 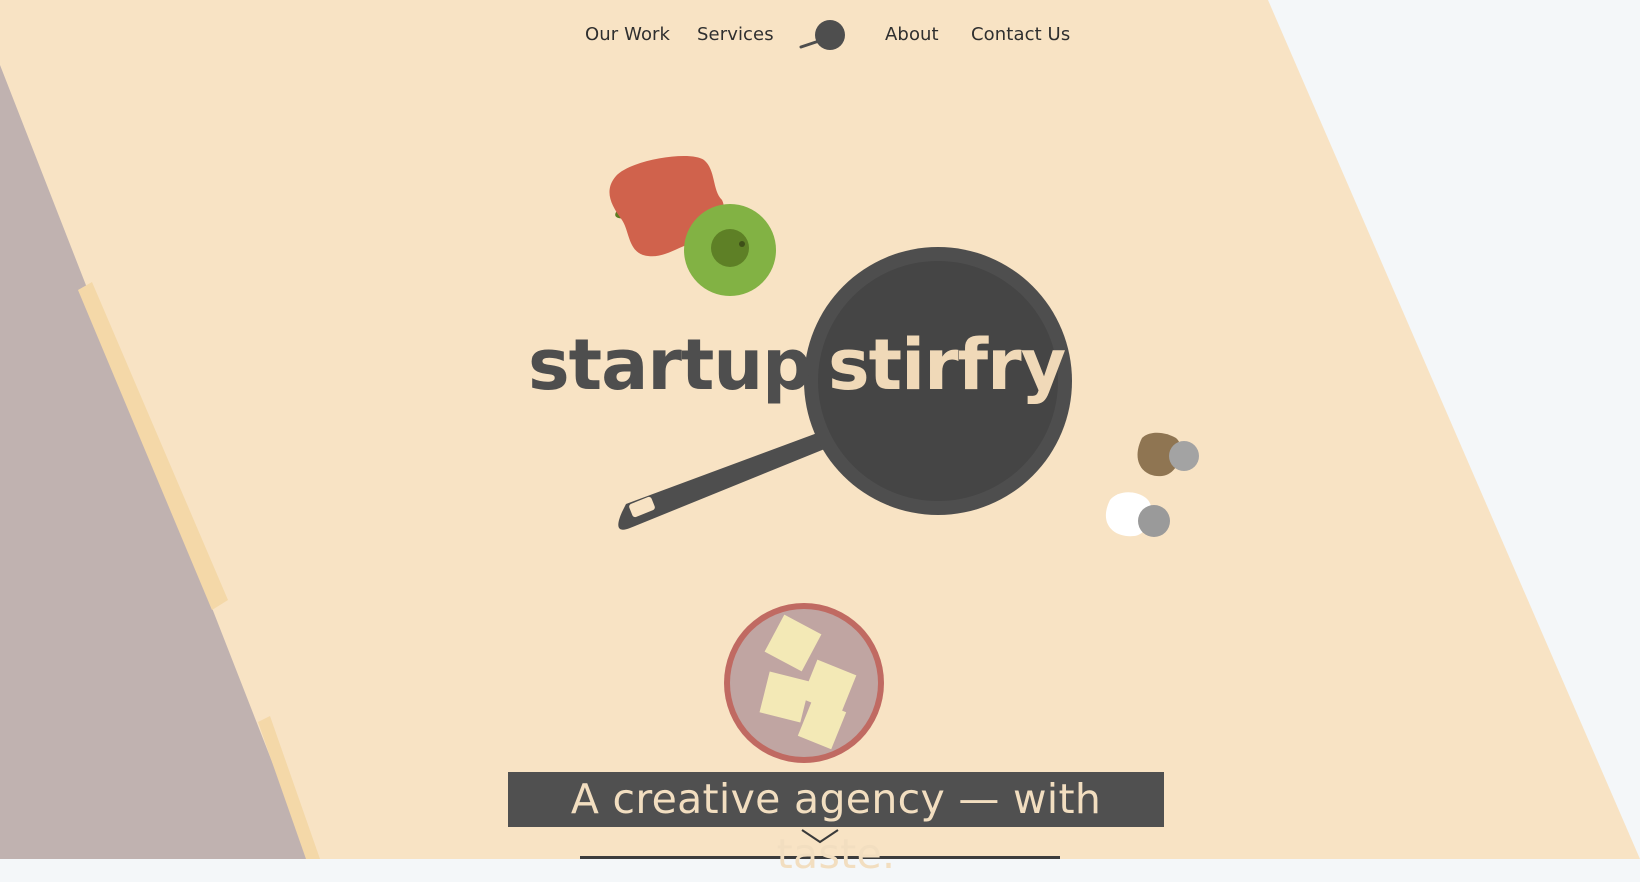 What do you see at coordinates (627, 34) in the screenshot?
I see `nav-our-work: Our Work` at bounding box center [627, 34].